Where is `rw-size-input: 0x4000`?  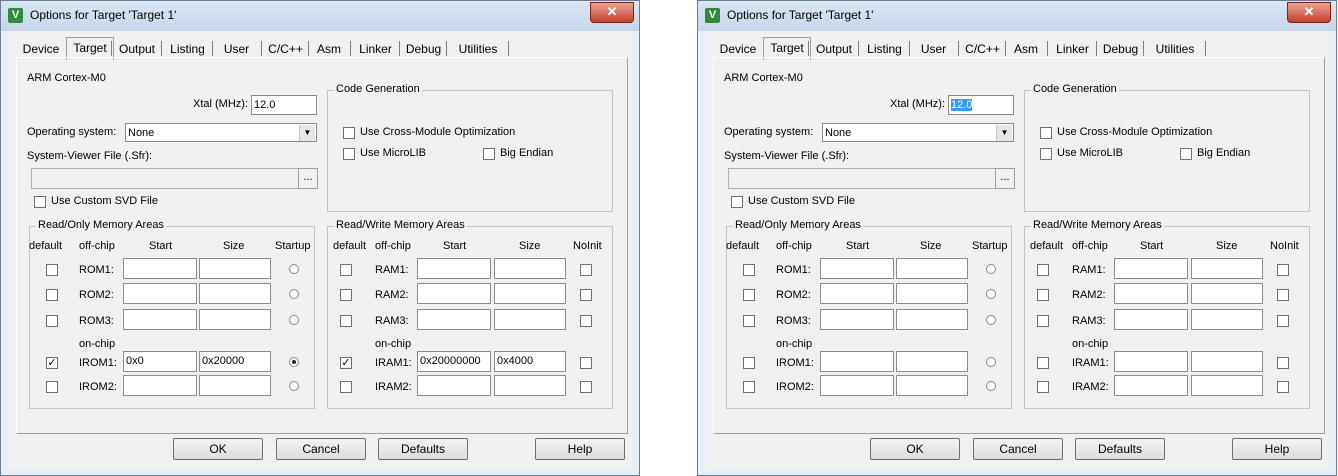
rw-size-input: 0x4000 is located at coordinates (530, 361).